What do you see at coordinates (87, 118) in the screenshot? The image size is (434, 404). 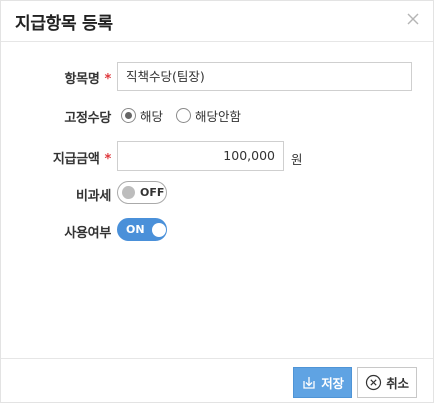 I see `fixed-allowance-label: 고정수당` at bounding box center [87, 118].